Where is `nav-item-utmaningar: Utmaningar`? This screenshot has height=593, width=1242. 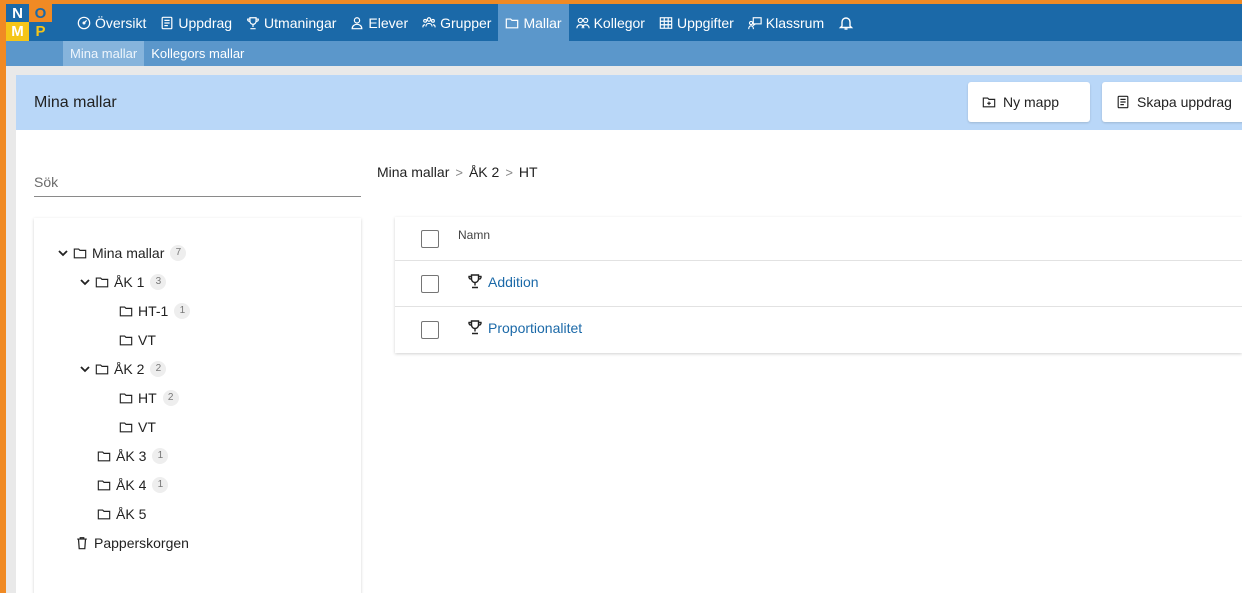 nav-item-utmaningar: Utmaningar is located at coordinates (291, 22).